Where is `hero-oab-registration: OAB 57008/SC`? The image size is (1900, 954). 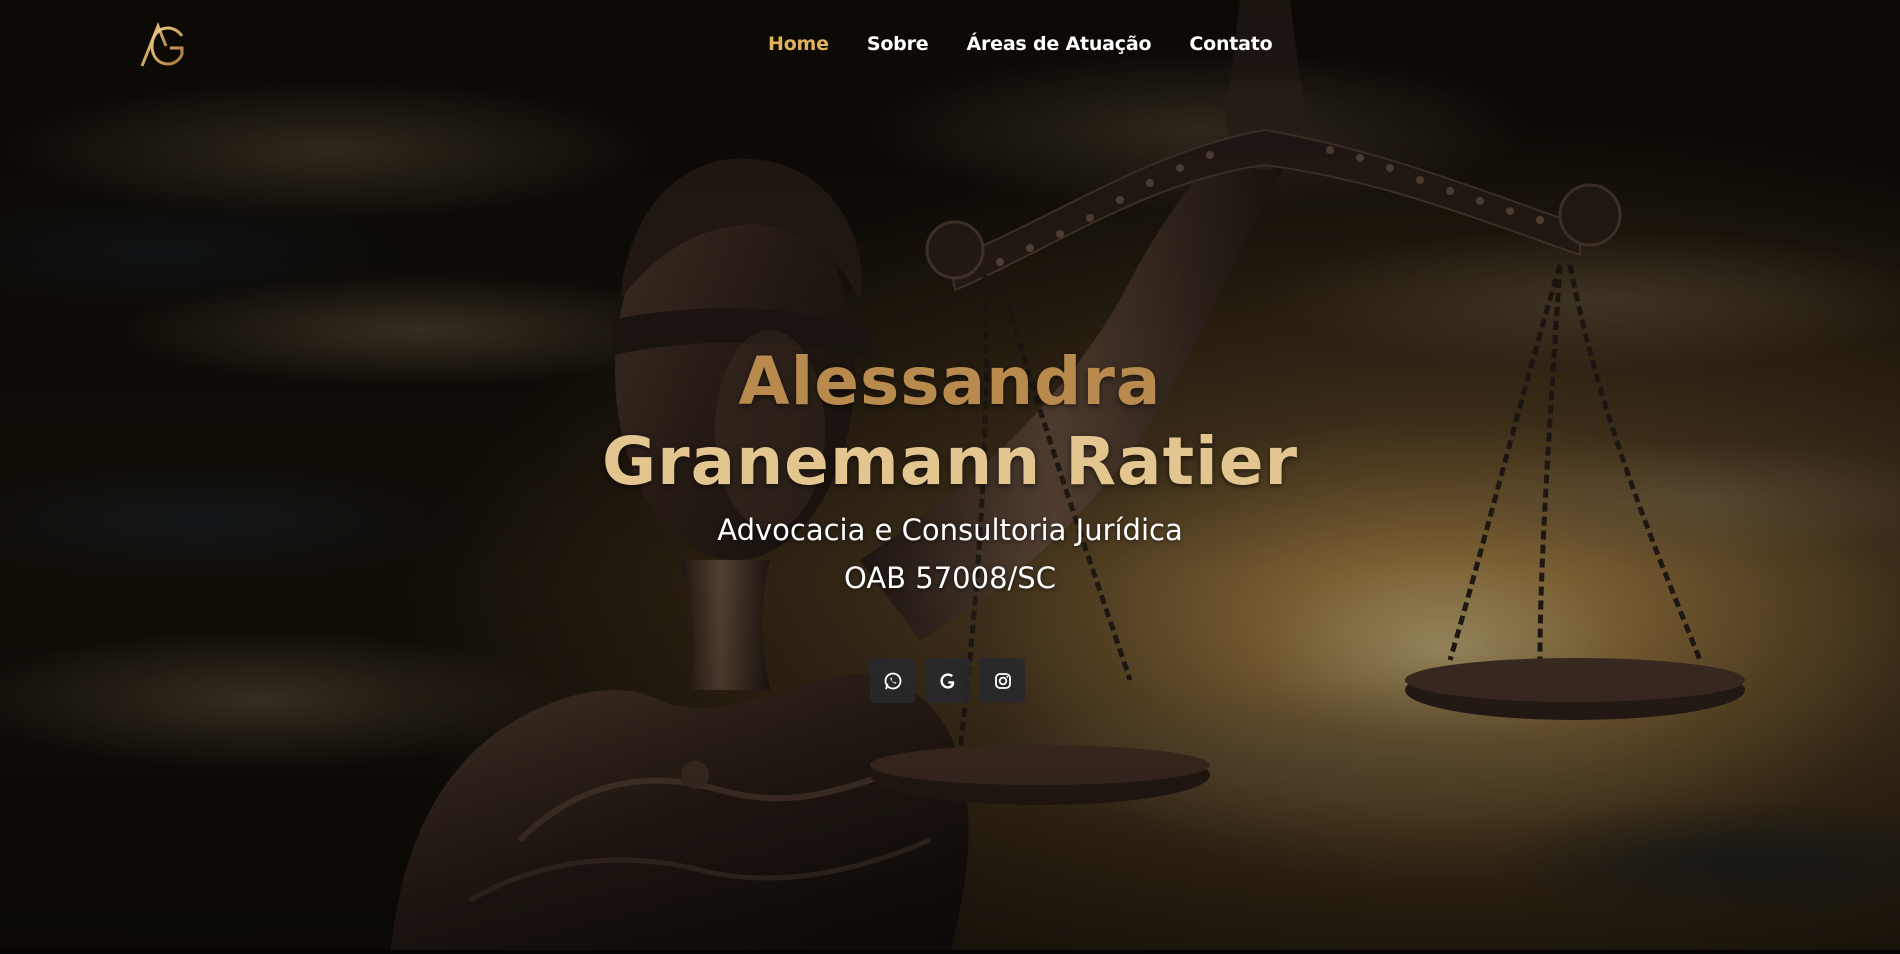
hero-oab-registration: OAB 57008/SC is located at coordinates (950, 578).